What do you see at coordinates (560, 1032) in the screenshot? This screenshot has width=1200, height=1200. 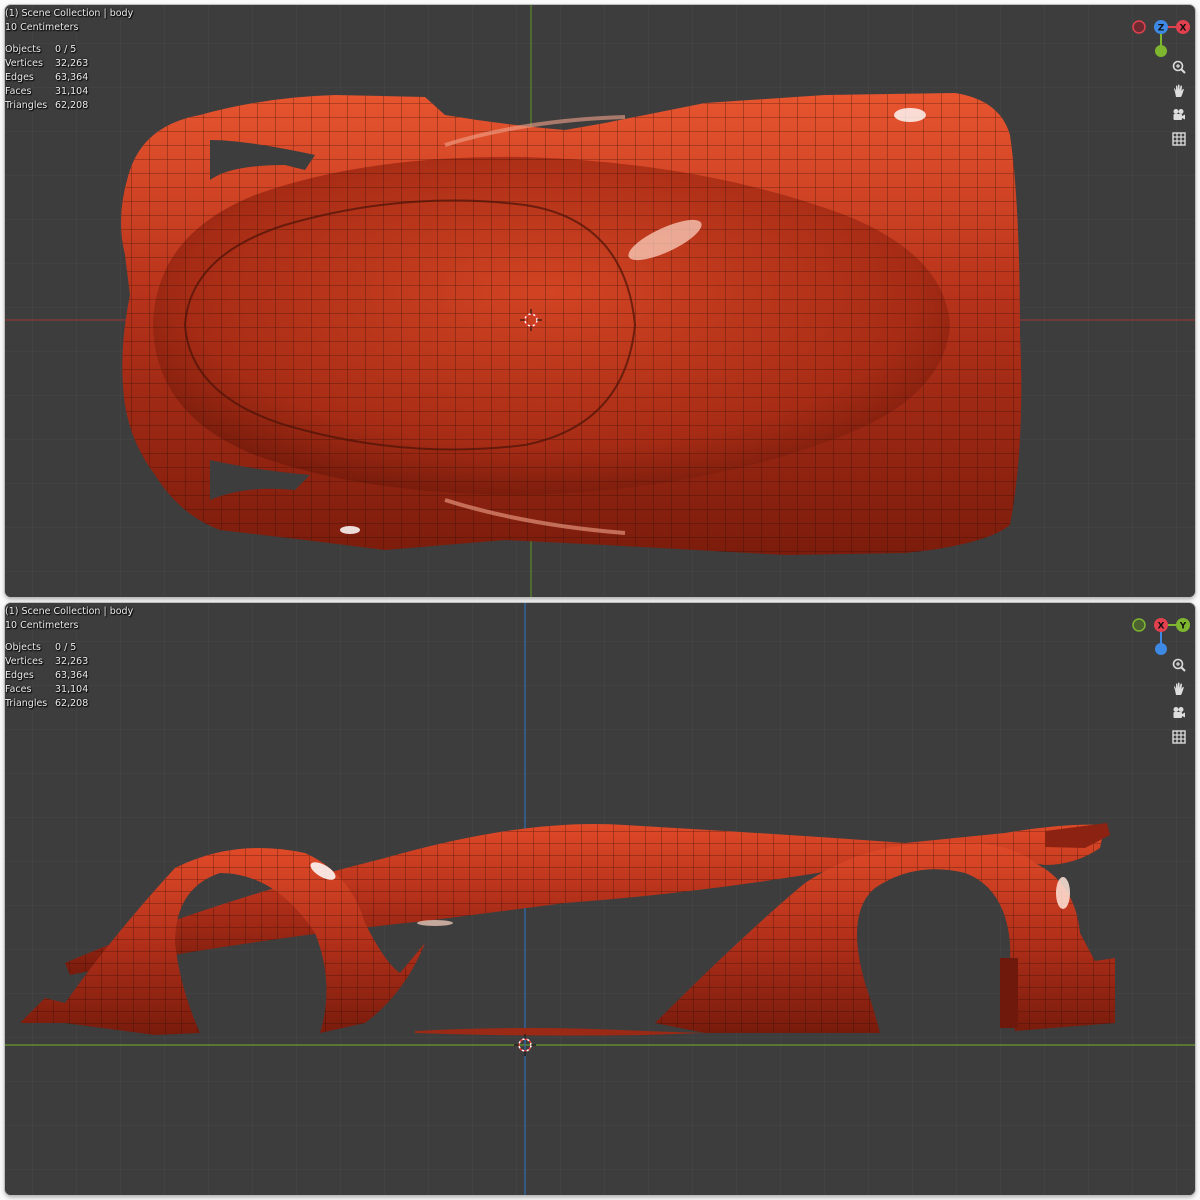 I see `side-skirt` at bounding box center [560, 1032].